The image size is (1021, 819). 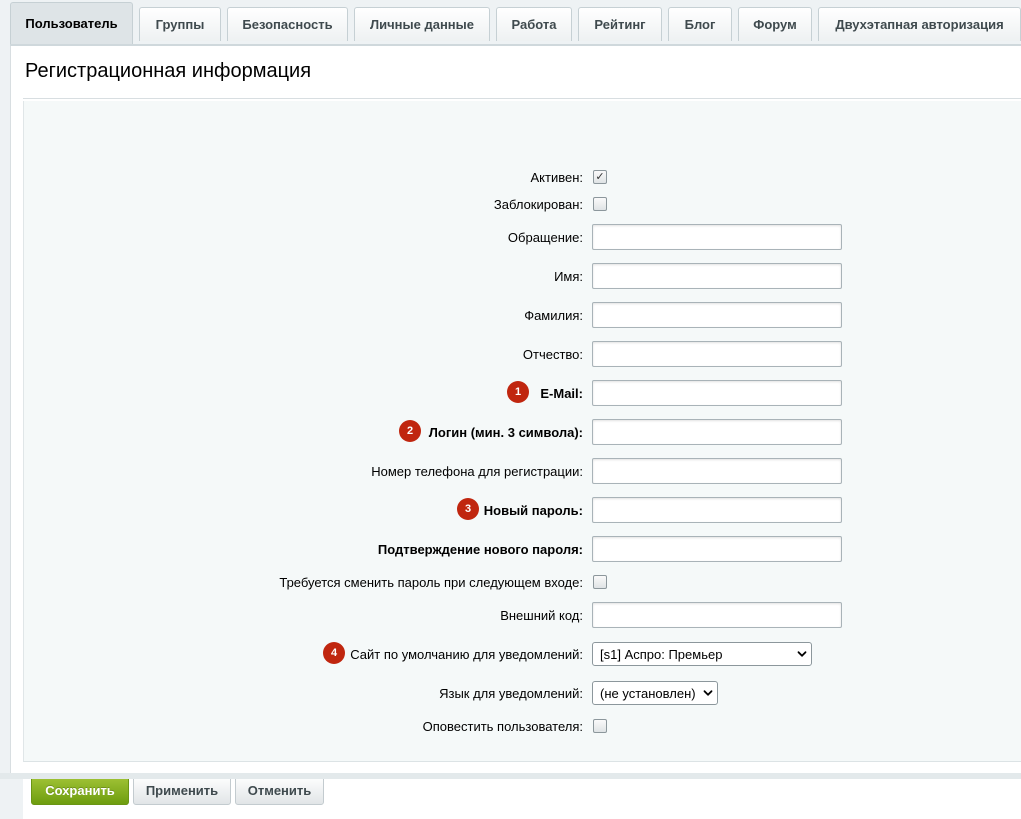 I want to click on tab-groups: Группы, so click(x=180, y=24).